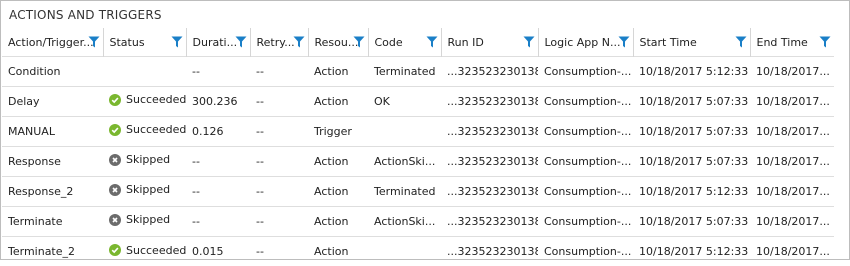 The image size is (850, 266). Describe the element at coordinates (156, 130) in the screenshot. I see `status-label: Succeeded` at that location.